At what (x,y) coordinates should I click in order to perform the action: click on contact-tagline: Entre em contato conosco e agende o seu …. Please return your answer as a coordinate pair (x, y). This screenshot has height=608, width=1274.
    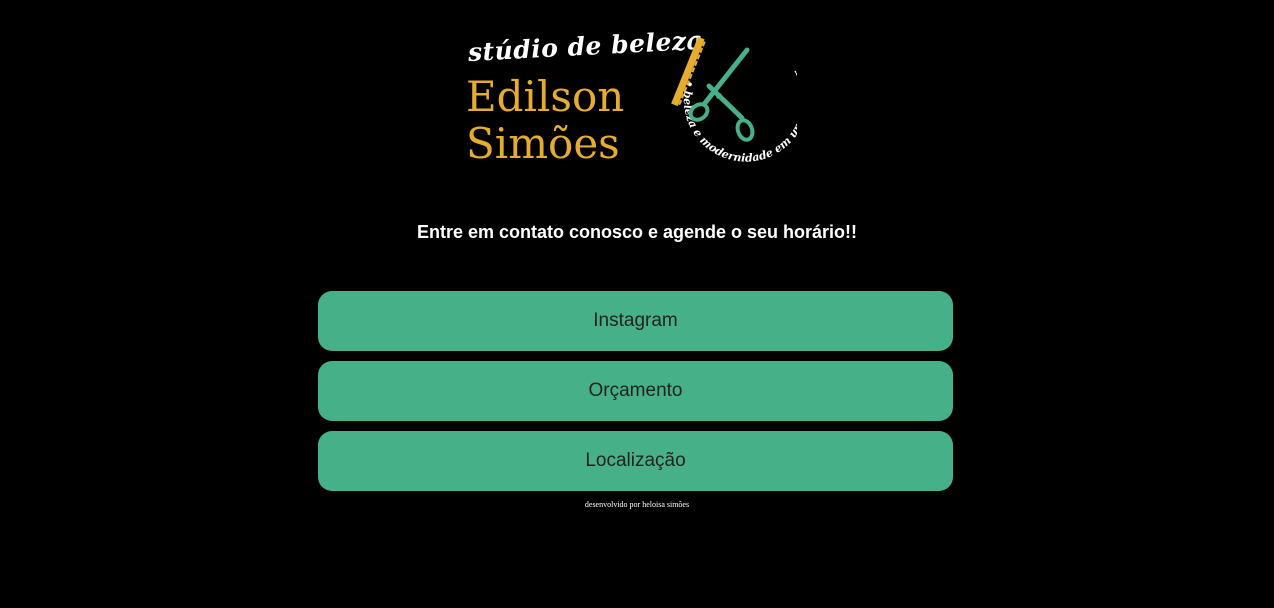
    Looking at the image, I should click on (637, 232).